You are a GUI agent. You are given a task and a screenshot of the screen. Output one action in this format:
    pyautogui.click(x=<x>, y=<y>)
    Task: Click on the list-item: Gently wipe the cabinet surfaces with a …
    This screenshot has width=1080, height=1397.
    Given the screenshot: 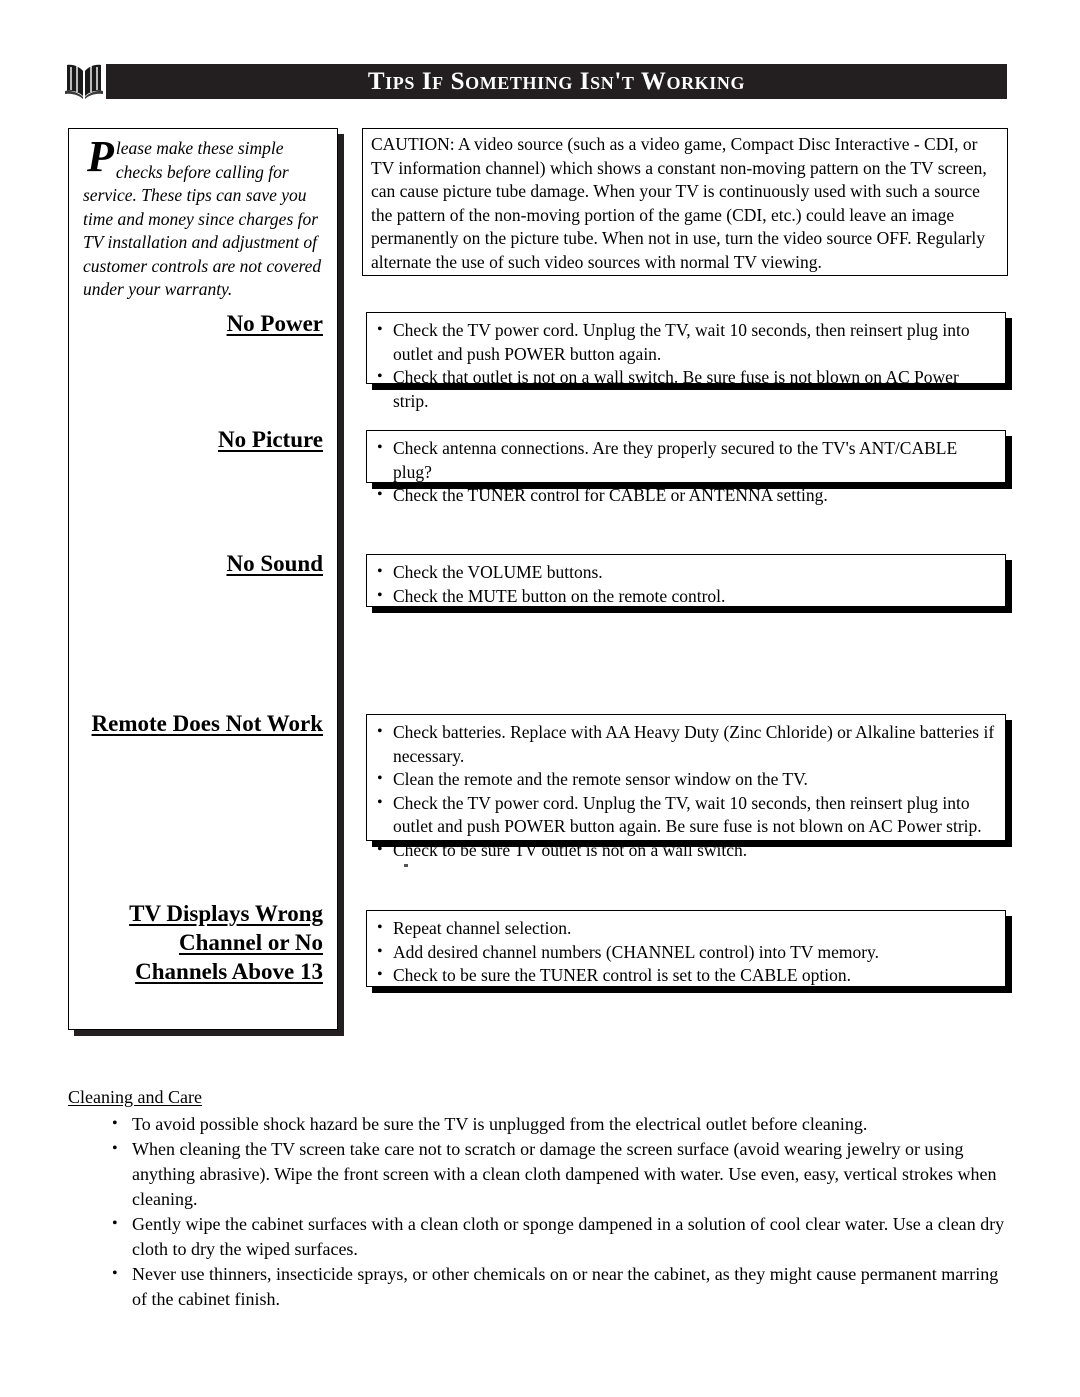 What is the action you would take?
    pyautogui.click(x=559, y=1236)
    